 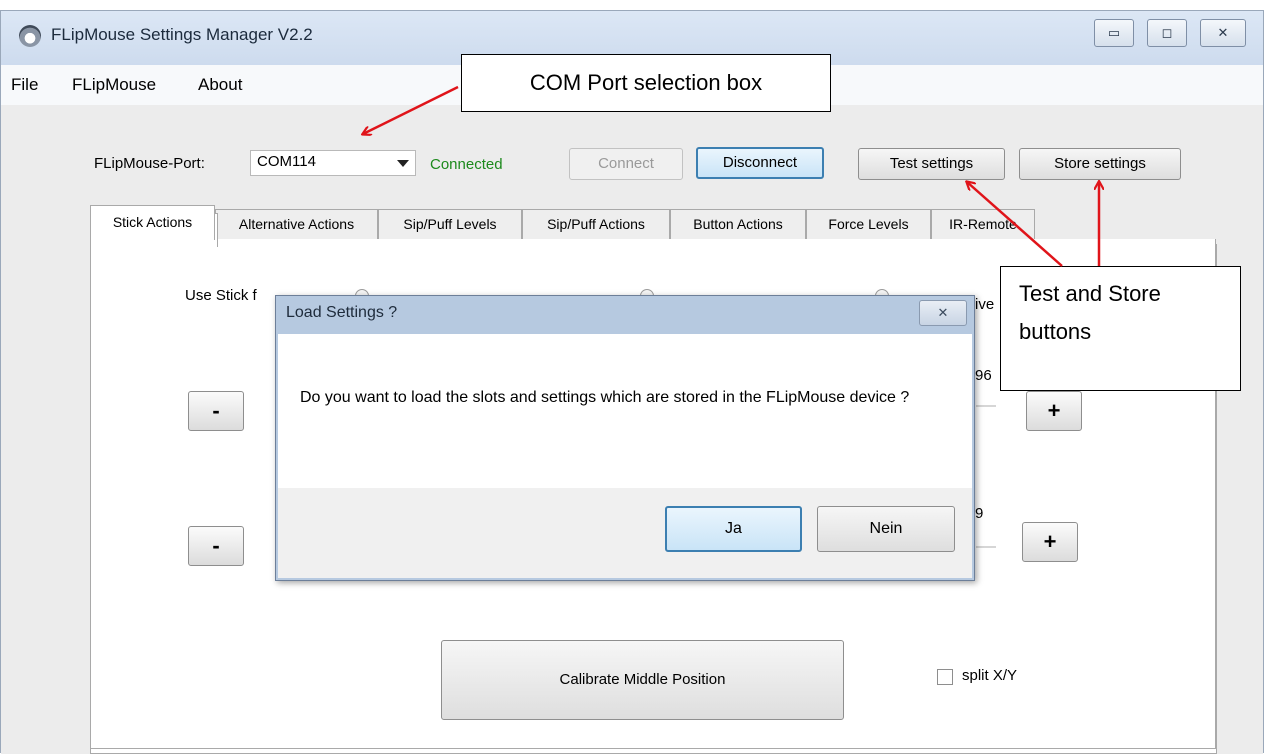 I want to click on increase-button-1: +, so click(x=1054, y=411).